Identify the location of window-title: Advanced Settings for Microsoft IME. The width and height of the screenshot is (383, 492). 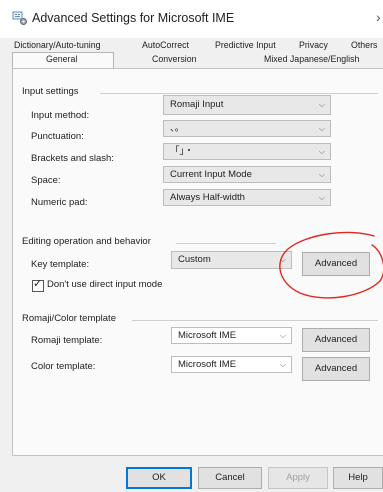
(133, 18).